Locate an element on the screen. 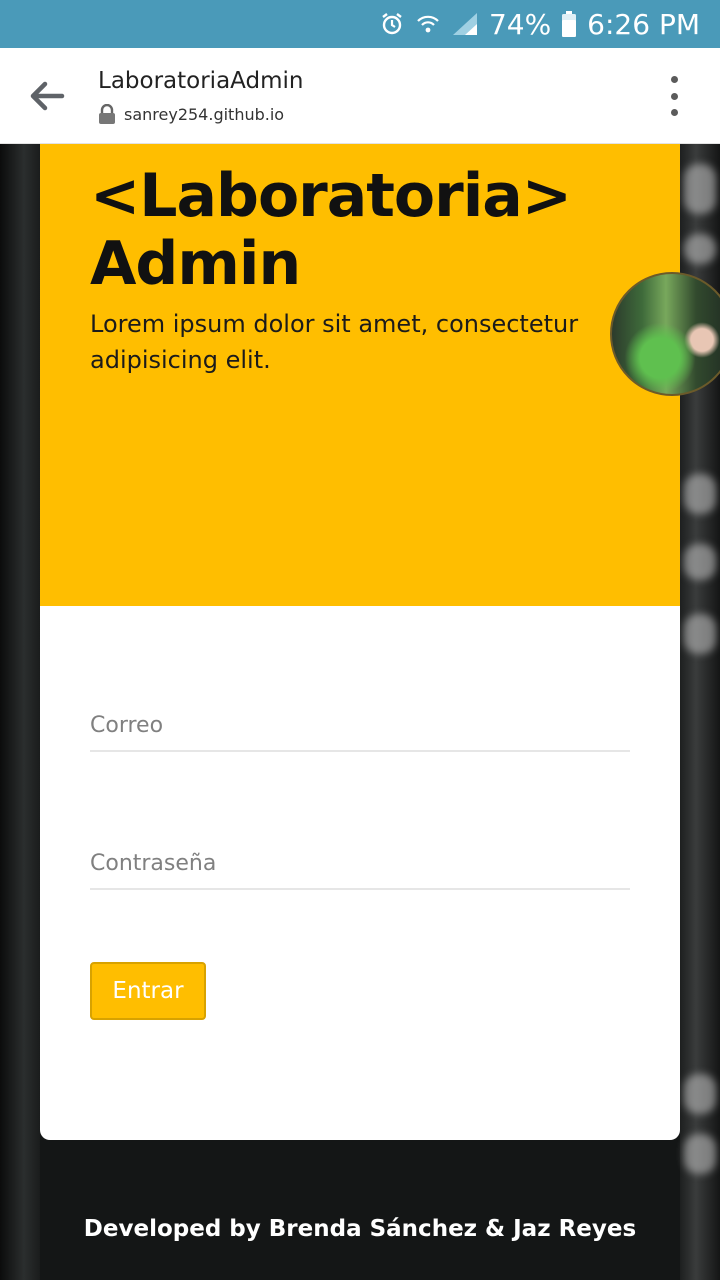 The image size is (720, 1280). signal-icon is located at coordinates (465, 24).